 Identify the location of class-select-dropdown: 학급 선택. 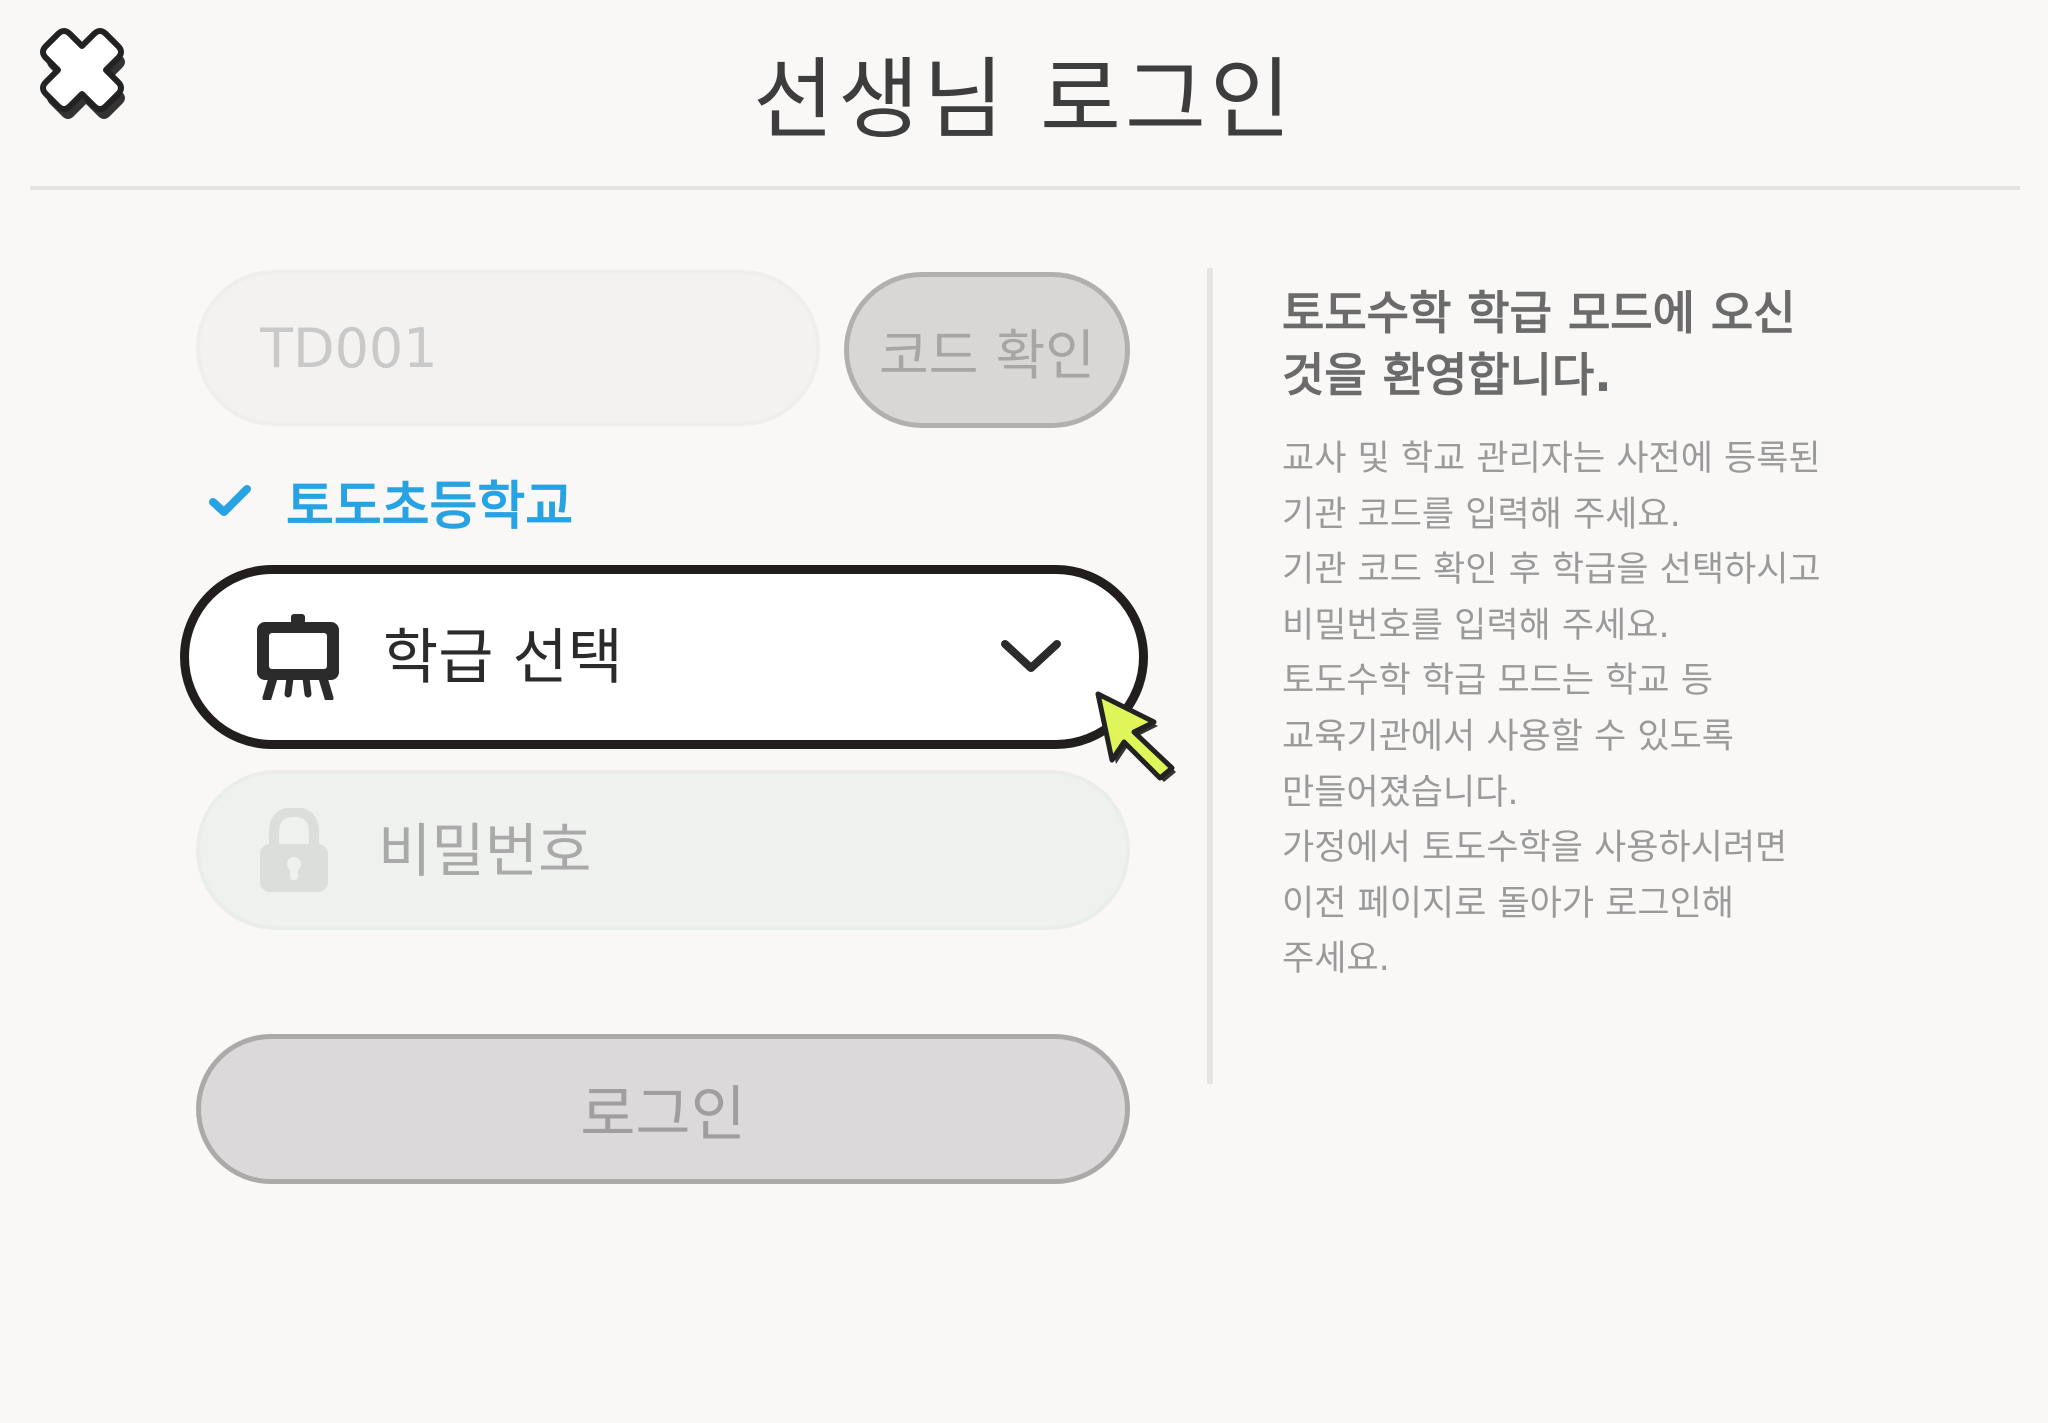
(664, 657).